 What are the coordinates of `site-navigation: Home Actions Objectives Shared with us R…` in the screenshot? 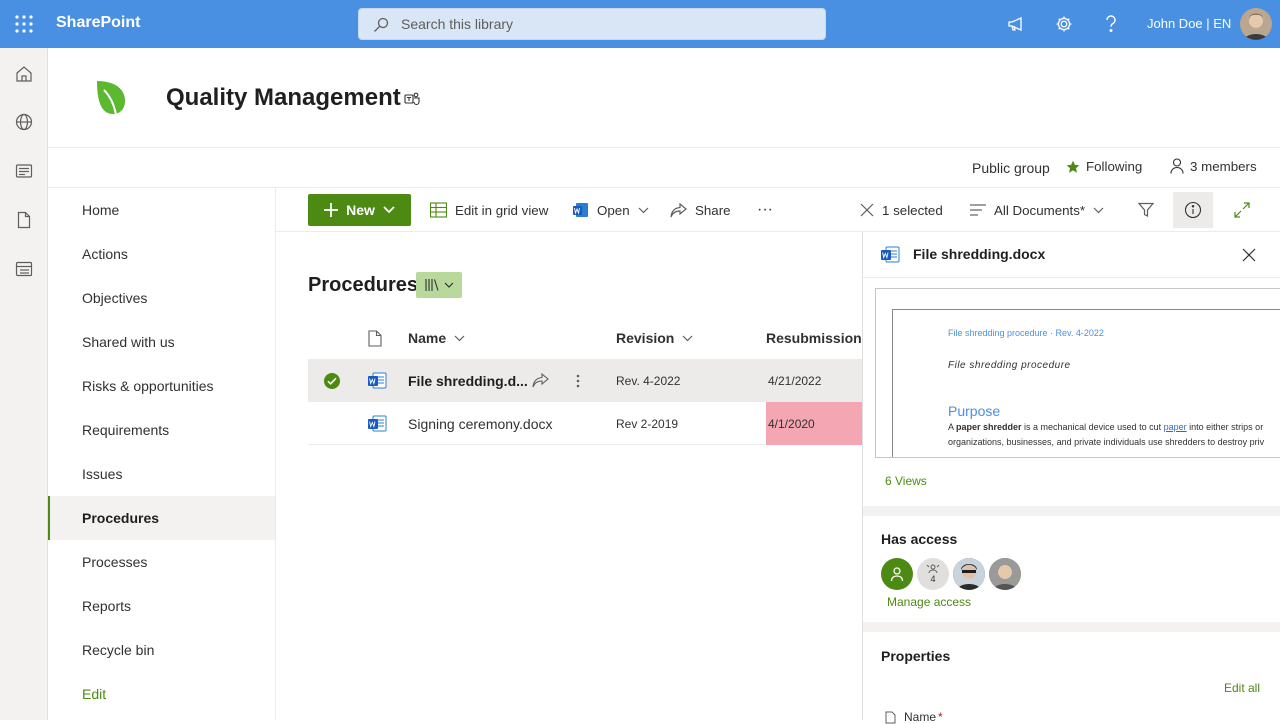 It's located at (162, 454).